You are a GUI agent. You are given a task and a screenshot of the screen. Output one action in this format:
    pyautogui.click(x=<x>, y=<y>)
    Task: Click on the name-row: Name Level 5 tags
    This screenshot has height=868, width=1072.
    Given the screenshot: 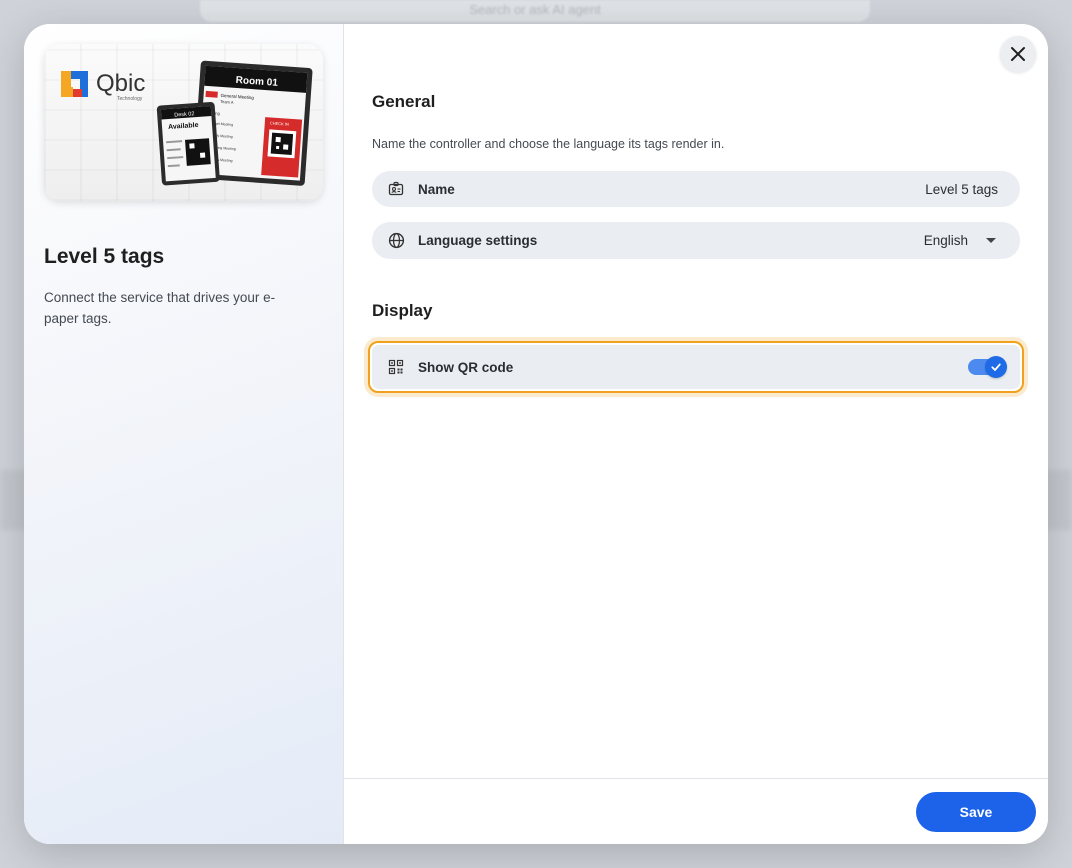 What is the action you would take?
    pyautogui.click(x=696, y=189)
    